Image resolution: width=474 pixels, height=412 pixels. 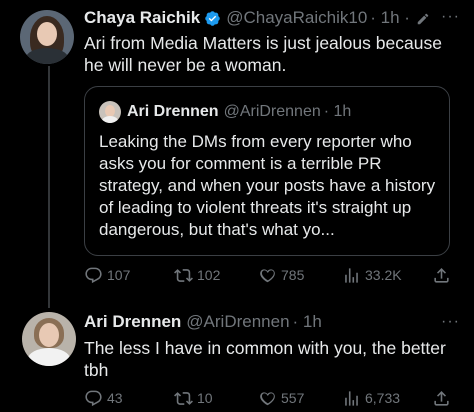 What do you see at coordinates (212, 18) in the screenshot?
I see `verified-badge-icon` at bounding box center [212, 18].